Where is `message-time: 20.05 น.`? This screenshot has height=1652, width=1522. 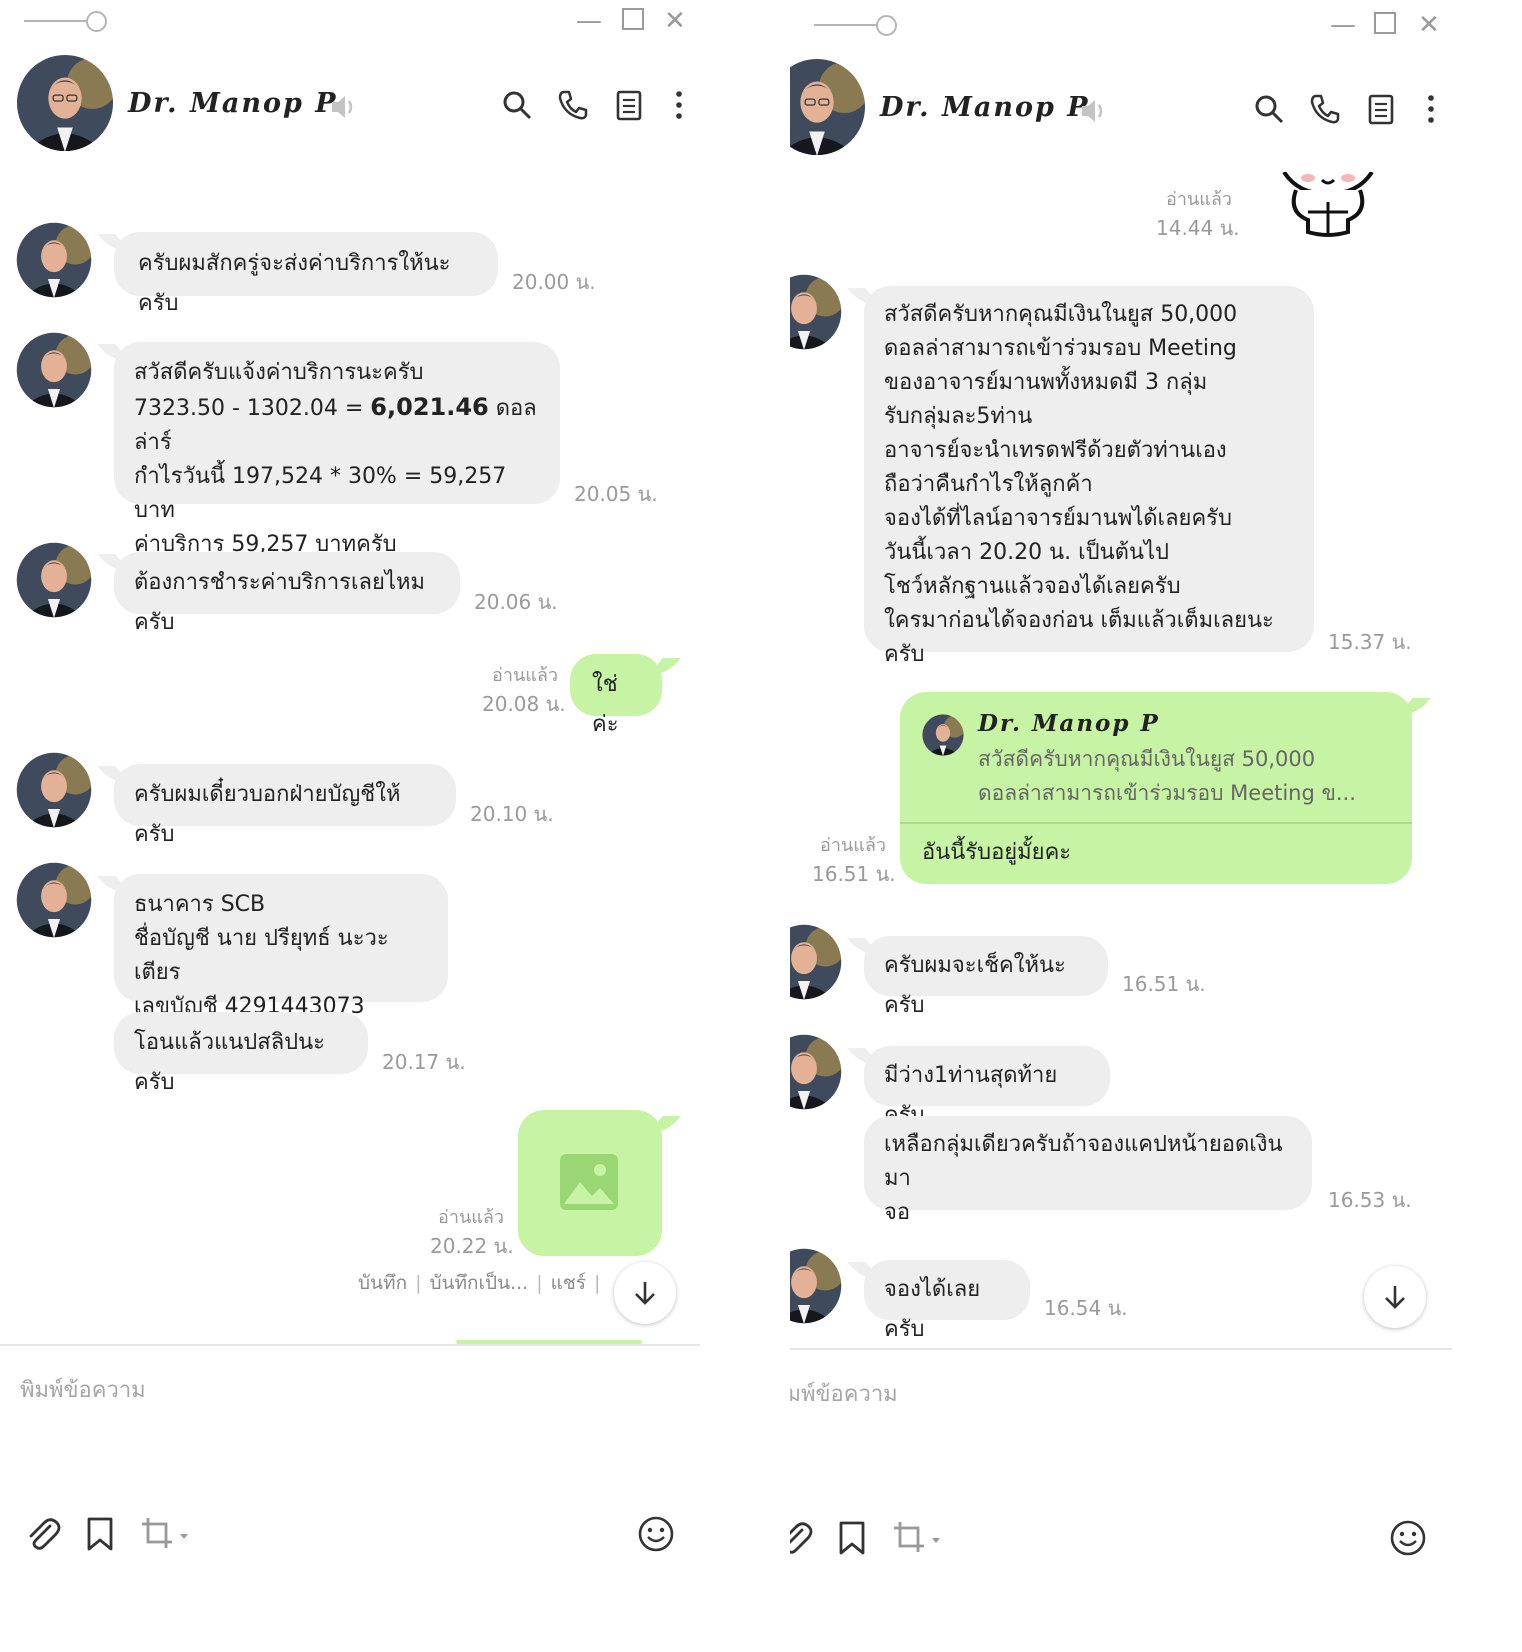 message-time: 20.05 น. is located at coordinates (616, 494).